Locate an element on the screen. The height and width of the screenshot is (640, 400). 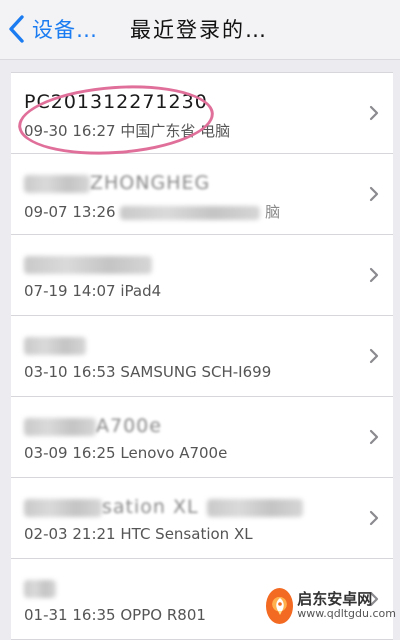
login-detail: 09-07 13:26 脑 is located at coordinates (152, 211).